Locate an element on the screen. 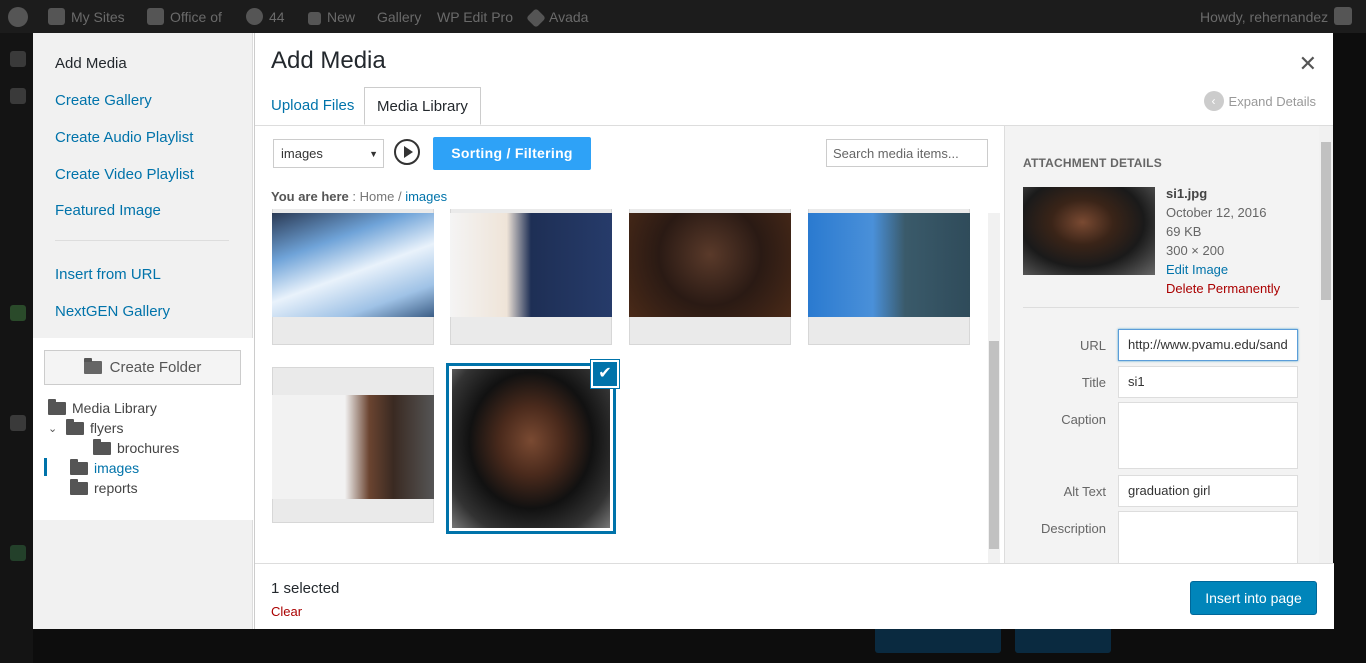 Image resolution: width=1366 pixels, height=663 pixels. edit-image-link: Edit Image is located at coordinates (1197, 269).